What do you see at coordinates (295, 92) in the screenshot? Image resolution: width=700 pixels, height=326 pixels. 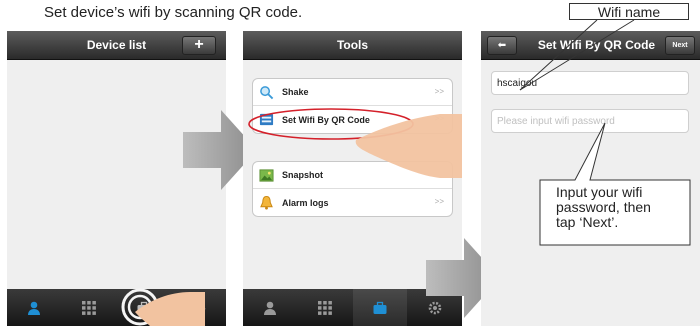 I see `menu-label-shake: Shake` at bounding box center [295, 92].